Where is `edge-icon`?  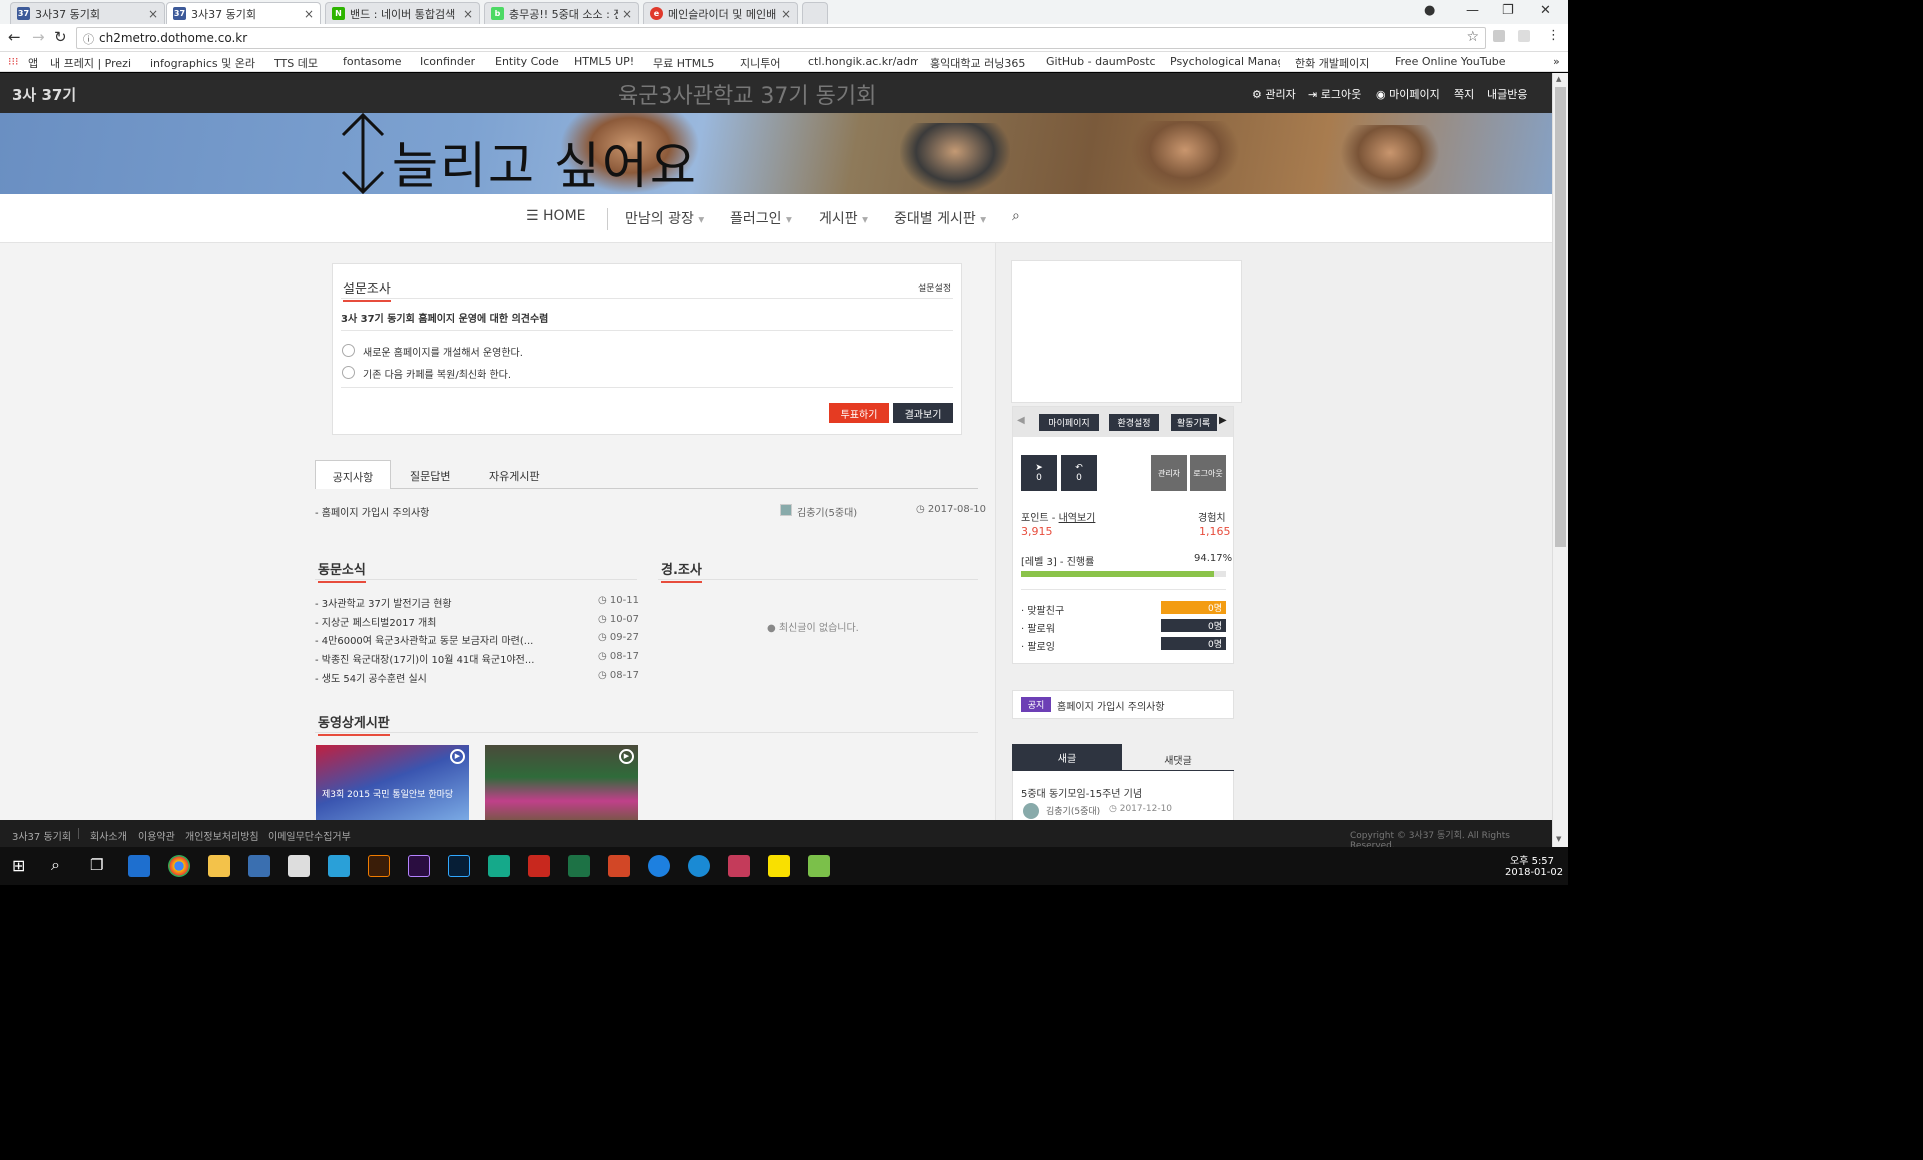 edge-icon is located at coordinates (139, 866).